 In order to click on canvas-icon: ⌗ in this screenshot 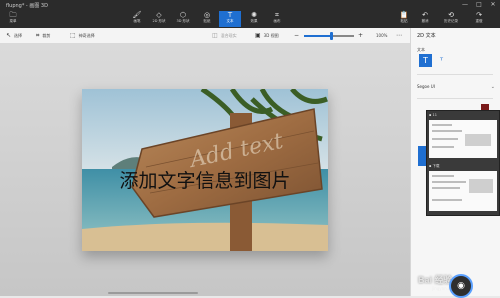, I will do `click(277, 15)`.